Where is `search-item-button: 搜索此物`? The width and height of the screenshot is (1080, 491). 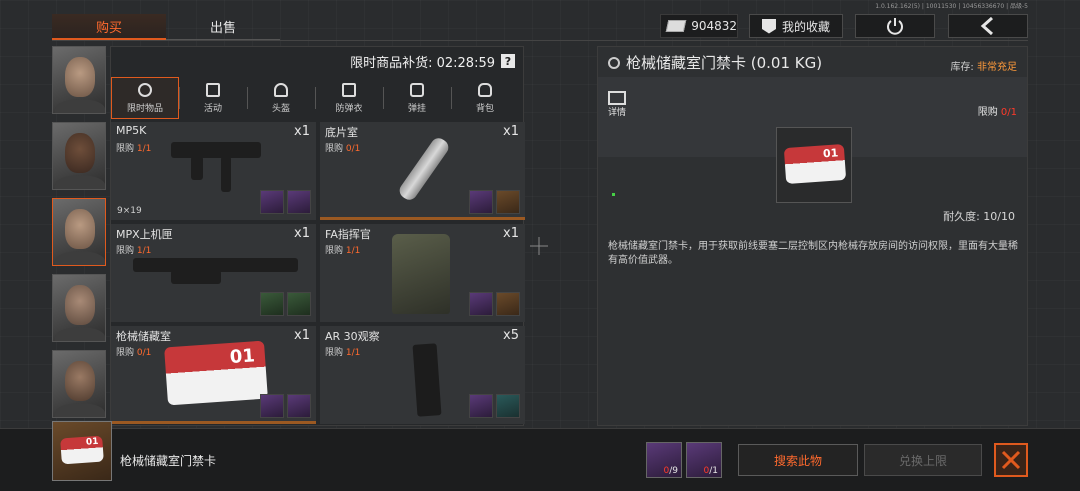 search-item-button: 搜索此物 is located at coordinates (798, 460).